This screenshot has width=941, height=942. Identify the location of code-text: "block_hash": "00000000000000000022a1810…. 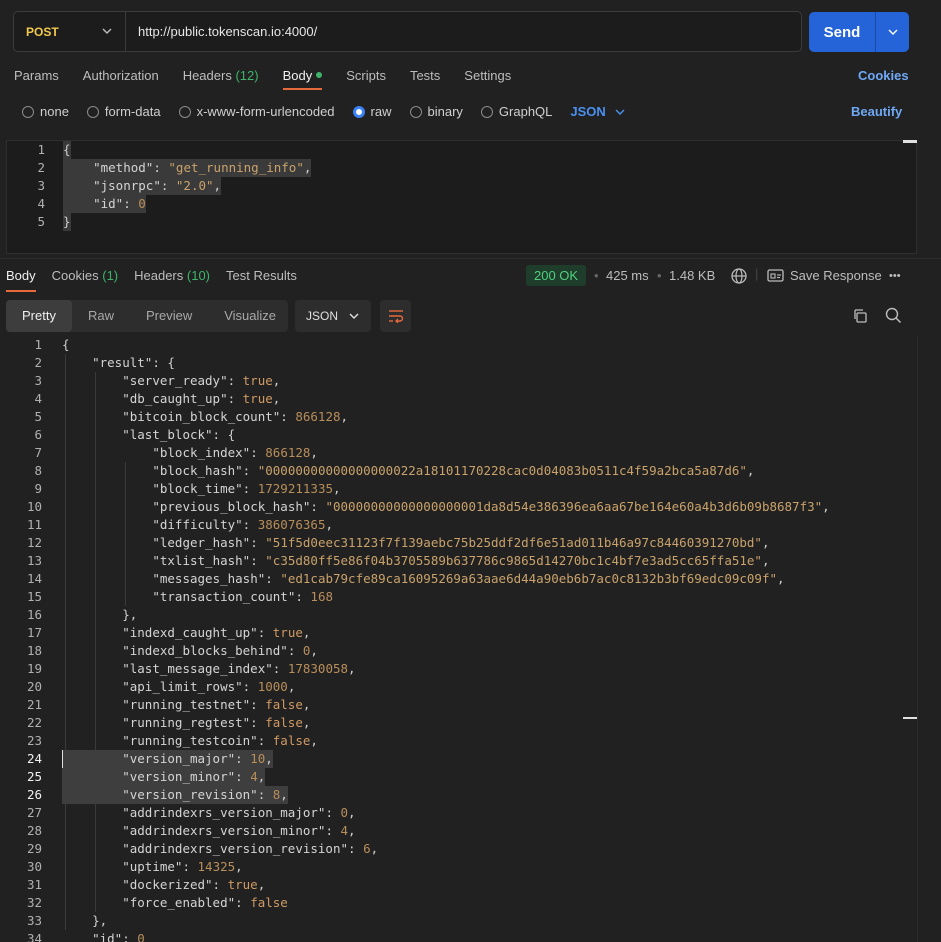
(453, 470).